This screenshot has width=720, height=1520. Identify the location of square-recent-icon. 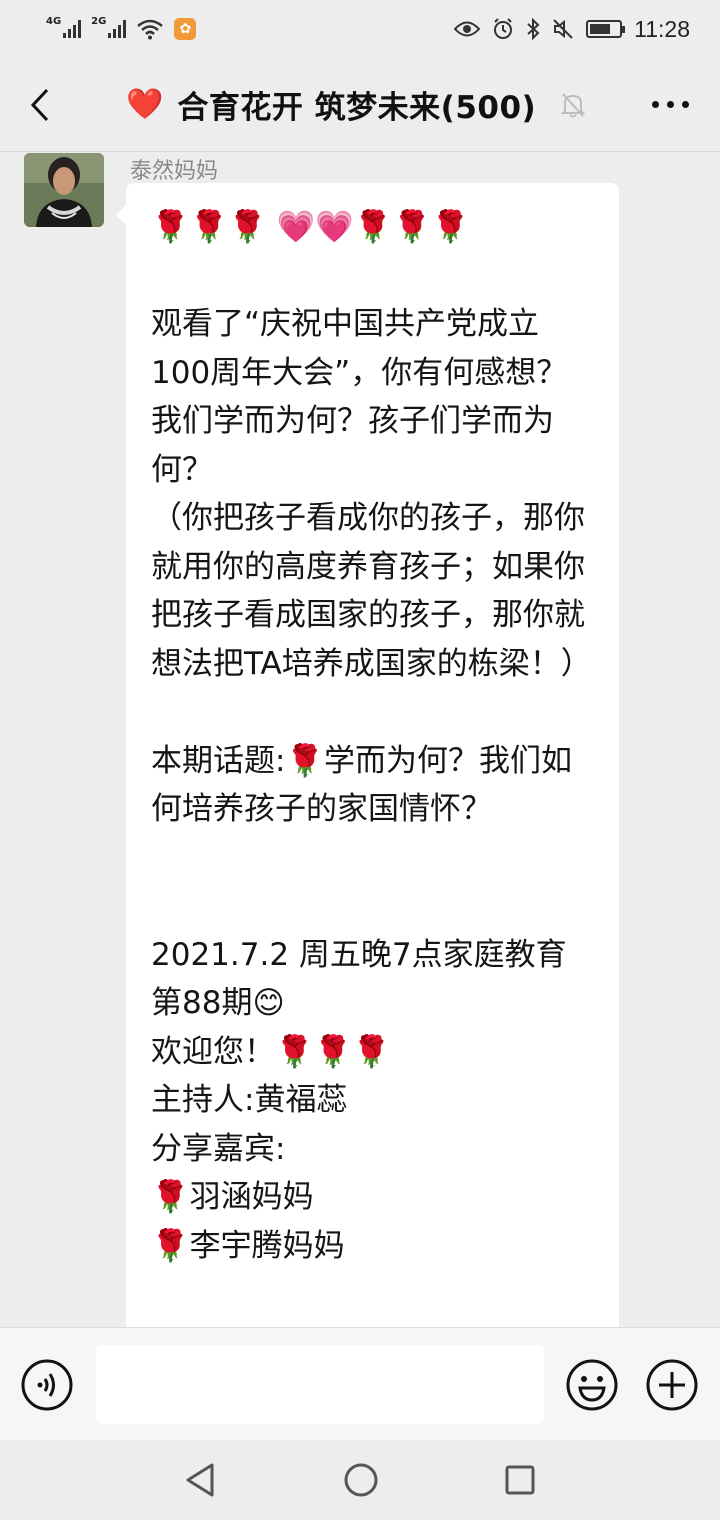
(520, 1480).